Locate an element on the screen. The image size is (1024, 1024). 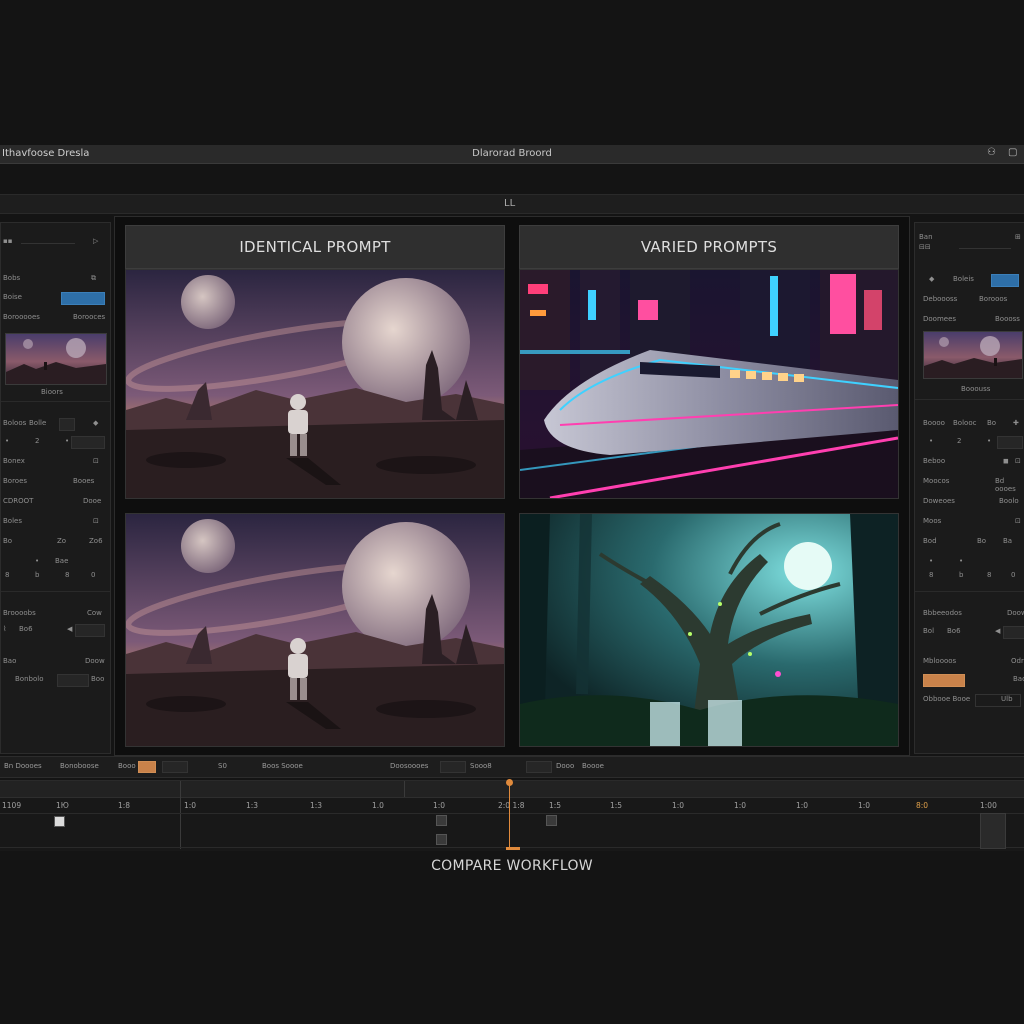
tick-5: 1:3 is located at coordinates (316, 805).